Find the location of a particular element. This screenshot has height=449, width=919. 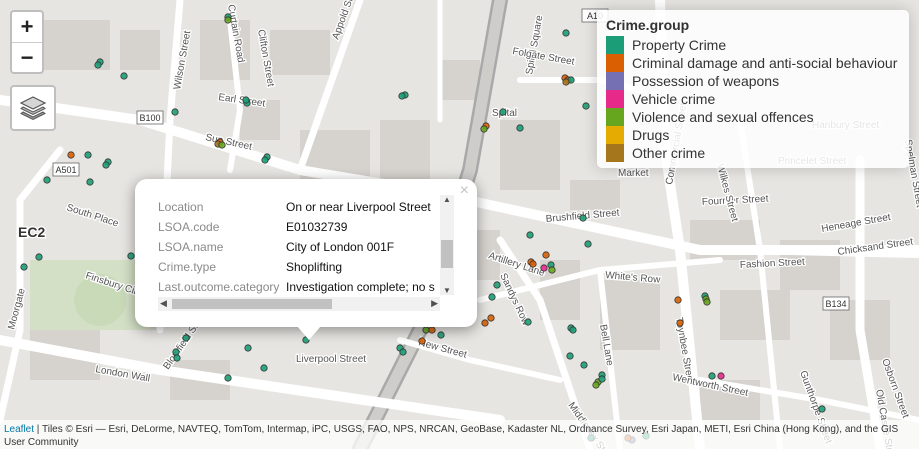

road-badge-label: B100 is located at coordinates (149, 118).